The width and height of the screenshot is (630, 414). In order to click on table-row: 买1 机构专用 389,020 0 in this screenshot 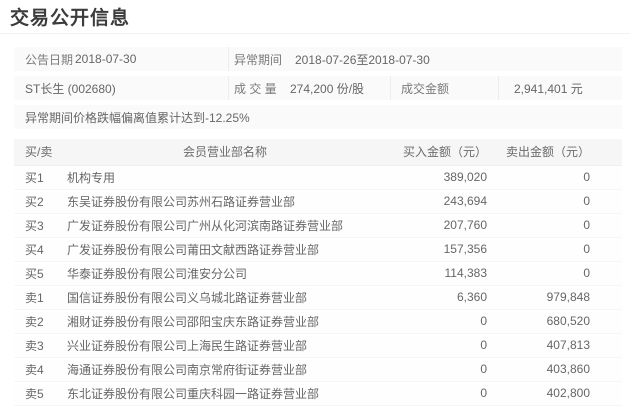, I will do `click(318, 177)`.